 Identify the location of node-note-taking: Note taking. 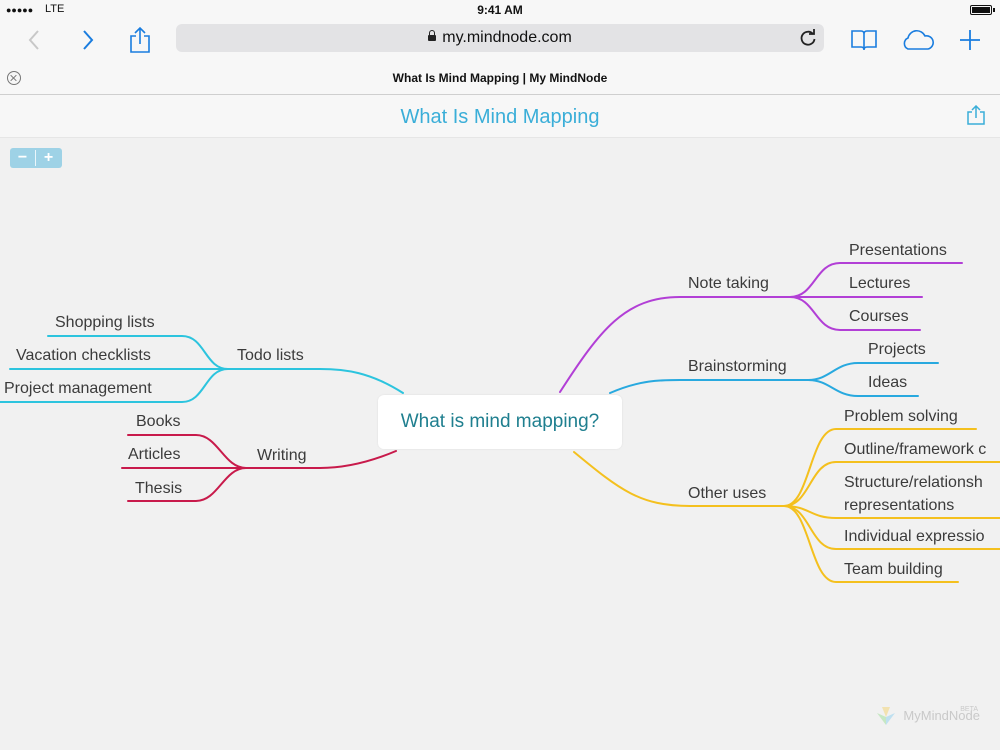
(728, 284).